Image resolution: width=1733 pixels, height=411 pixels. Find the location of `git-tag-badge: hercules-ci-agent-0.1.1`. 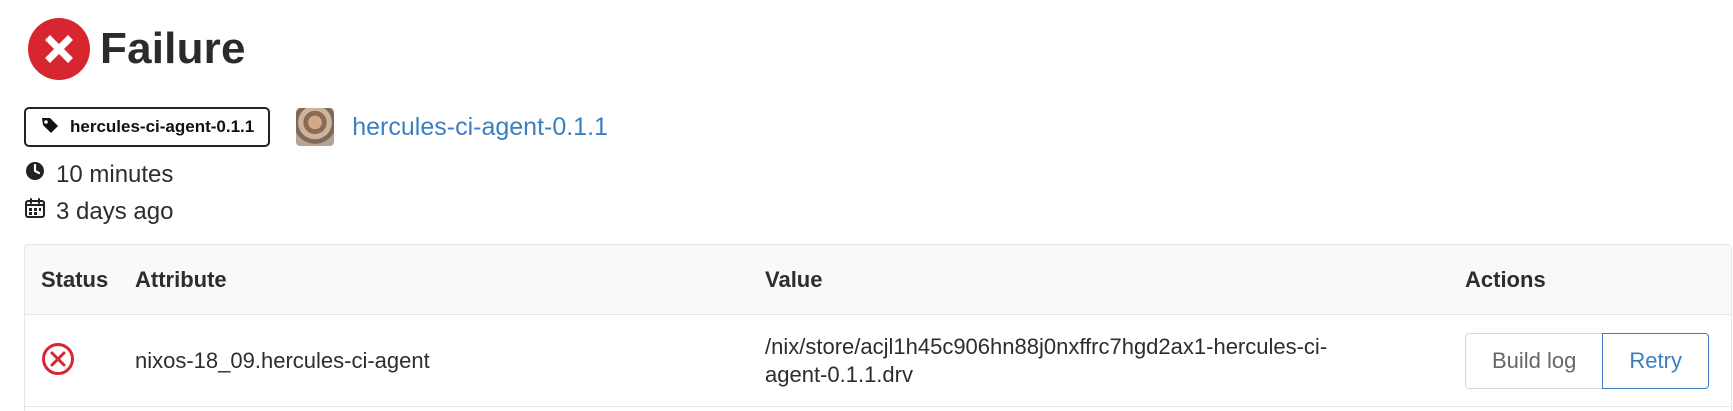

git-tag-badge: hercules-ci-agent-0.1.1 is located at coordinates (147, 127).